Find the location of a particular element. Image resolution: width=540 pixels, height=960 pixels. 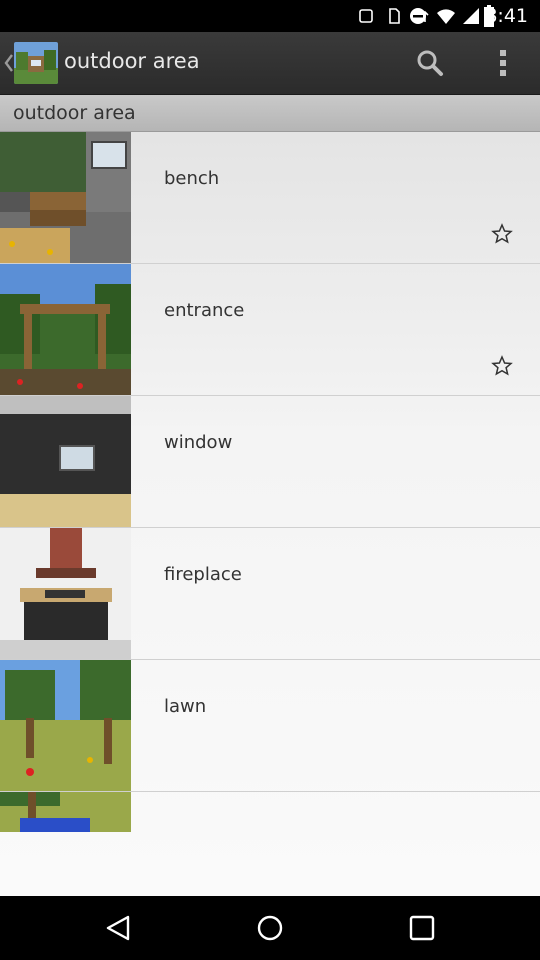

section-header: outdoor area is located at coordinates (270, 113).